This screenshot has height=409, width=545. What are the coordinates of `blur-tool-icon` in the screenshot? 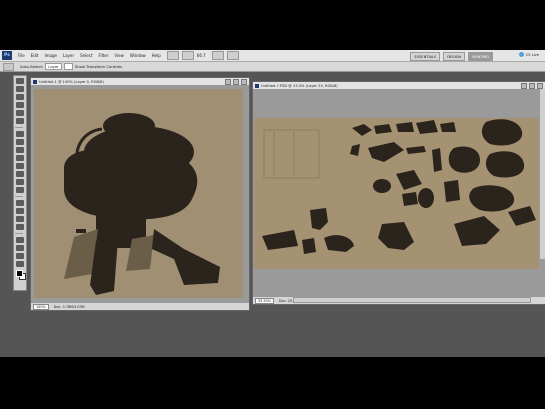 It's located at (20, 182).